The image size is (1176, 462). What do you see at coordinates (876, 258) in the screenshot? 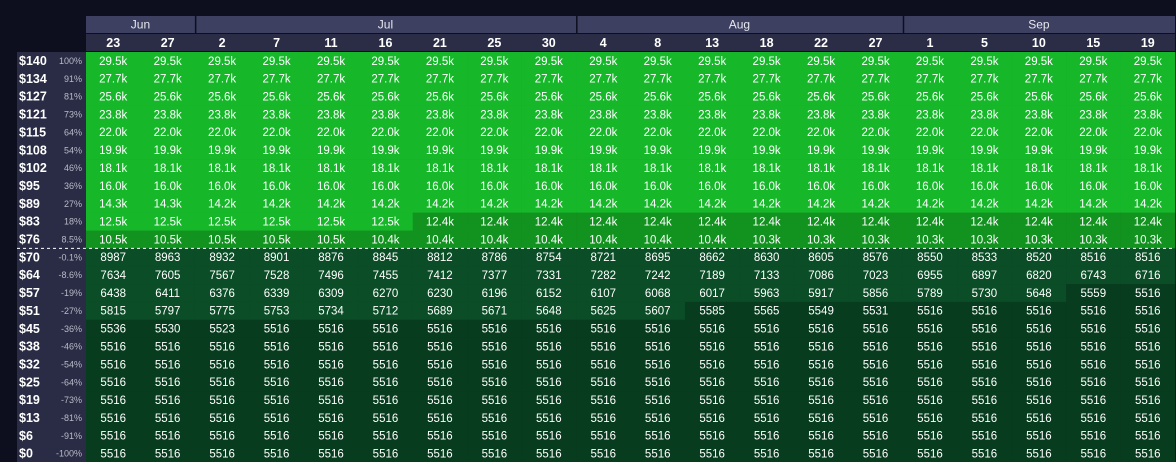
I see `cell-value: 8576` at bounding box center [876, 258].